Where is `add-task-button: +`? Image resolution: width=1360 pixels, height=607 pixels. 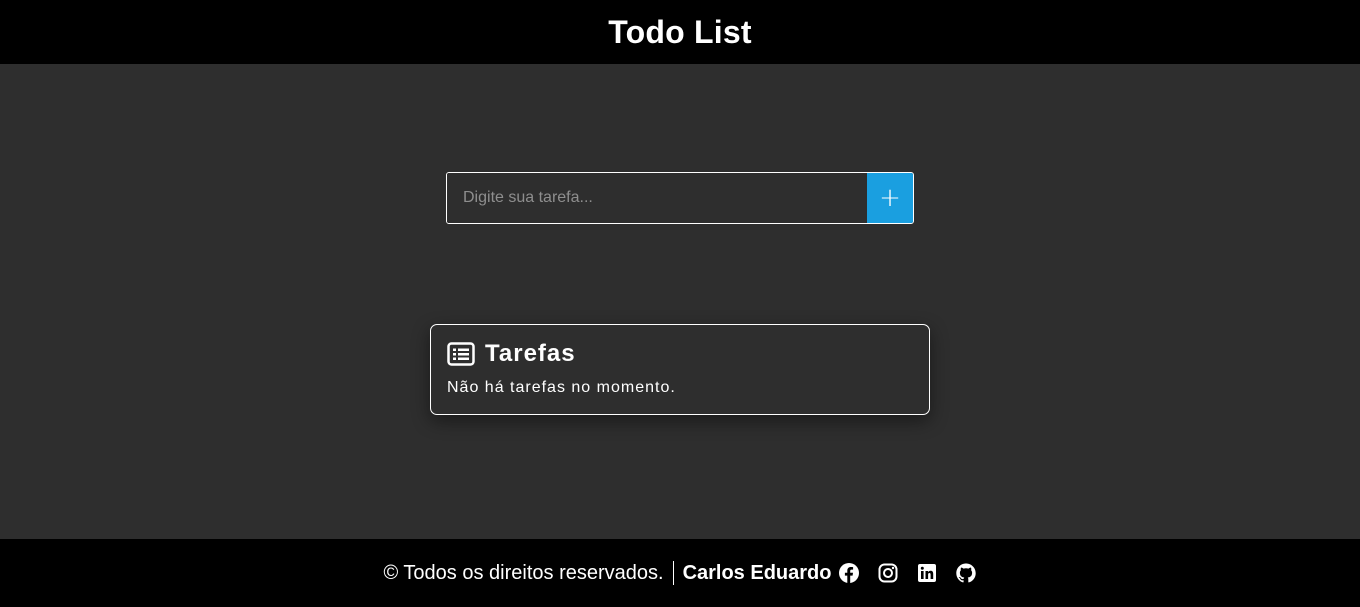 add-task-button: + is located at coordinates (890, 198).